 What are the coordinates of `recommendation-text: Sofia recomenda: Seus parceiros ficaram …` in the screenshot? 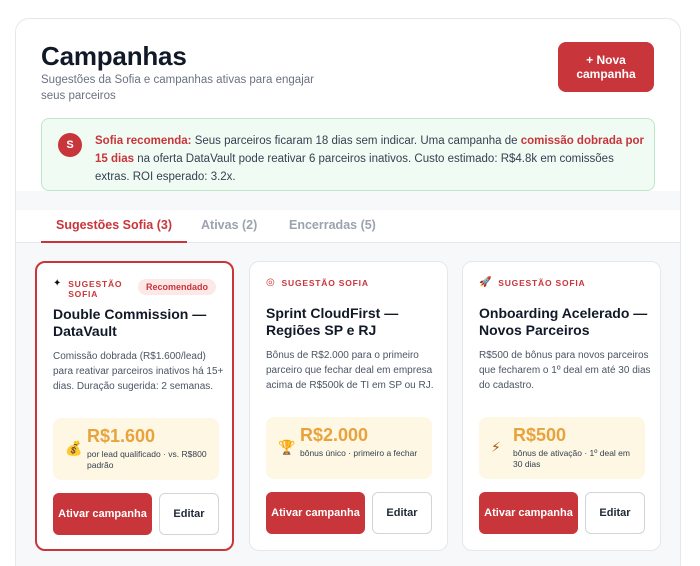 It's located at (370, 159).